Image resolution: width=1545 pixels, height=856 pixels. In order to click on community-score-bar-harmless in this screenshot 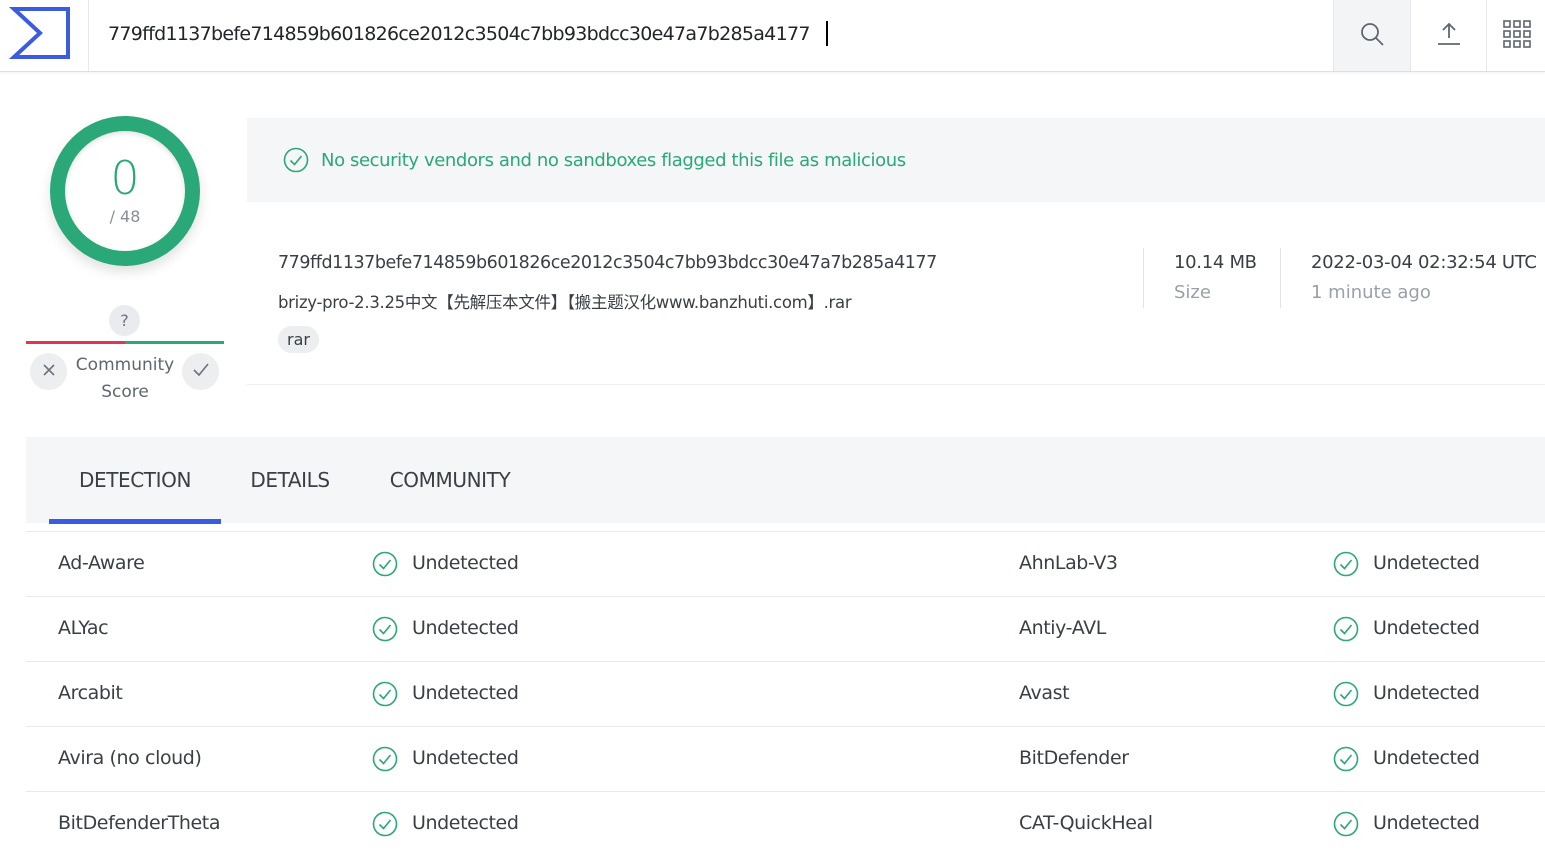, I will do `click(174, 342)`.